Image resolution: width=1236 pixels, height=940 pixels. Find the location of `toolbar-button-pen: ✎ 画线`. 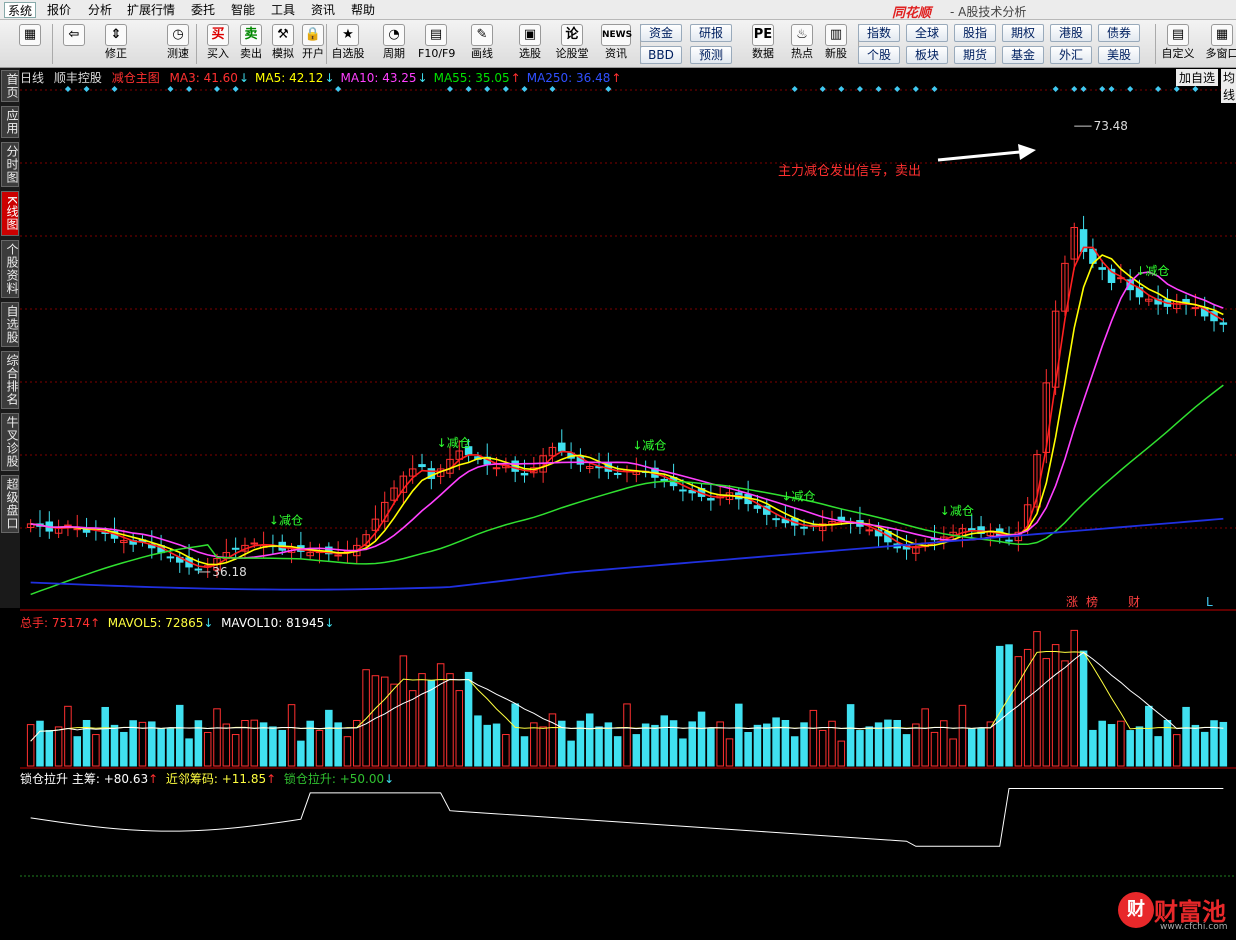

toolbar-button-pen: ✎ 画线 is located at coordinates (482, 44).